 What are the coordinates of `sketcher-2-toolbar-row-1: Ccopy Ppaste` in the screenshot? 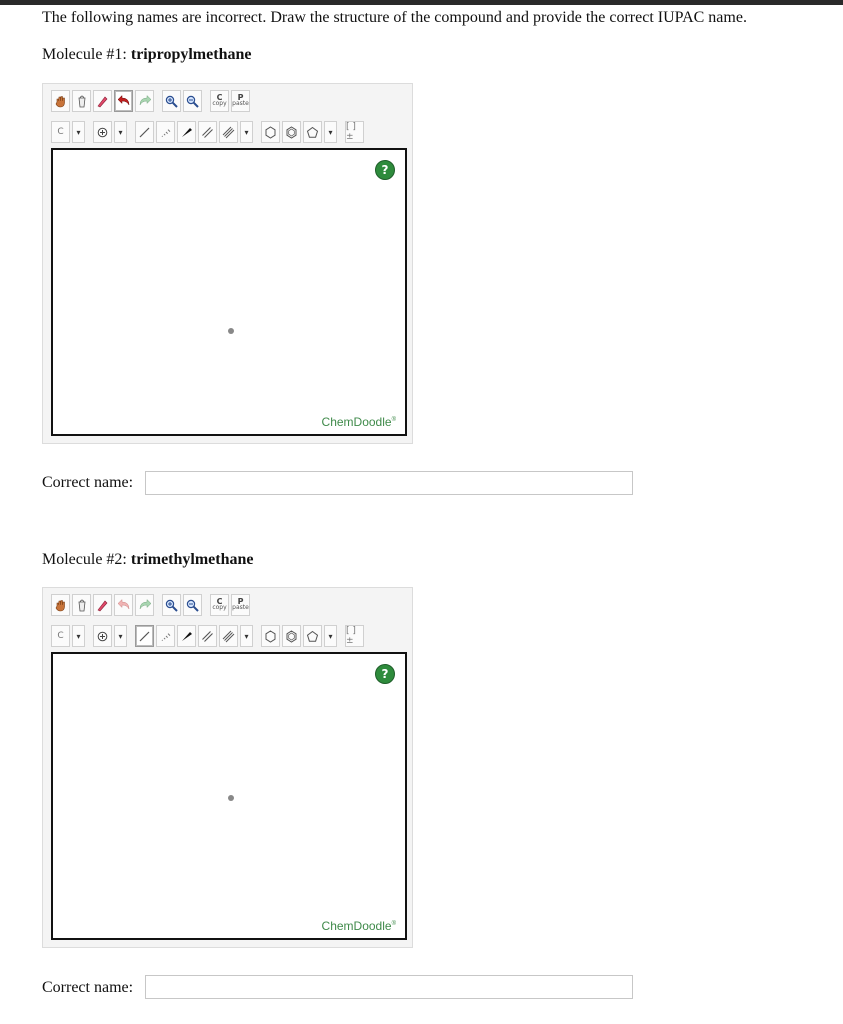 It's located at (151, 605).